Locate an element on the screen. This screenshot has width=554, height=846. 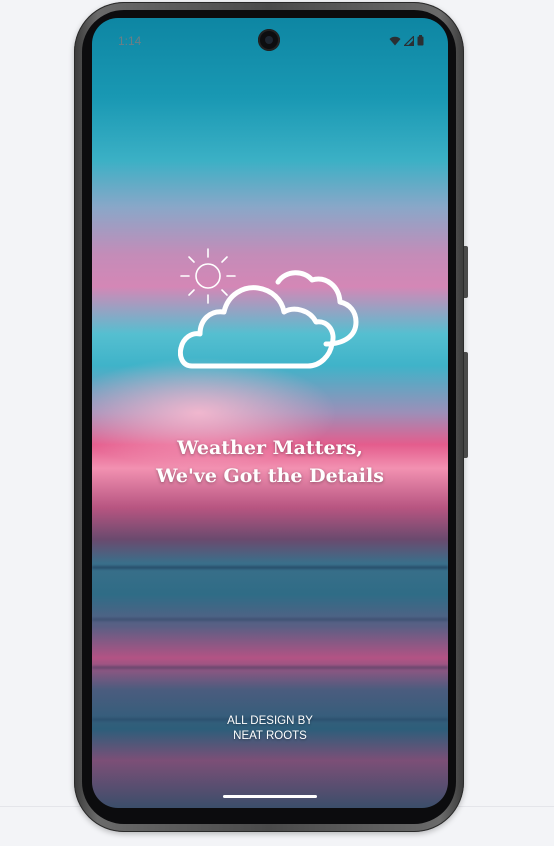
front-camera is located at coordinates (269, 40).